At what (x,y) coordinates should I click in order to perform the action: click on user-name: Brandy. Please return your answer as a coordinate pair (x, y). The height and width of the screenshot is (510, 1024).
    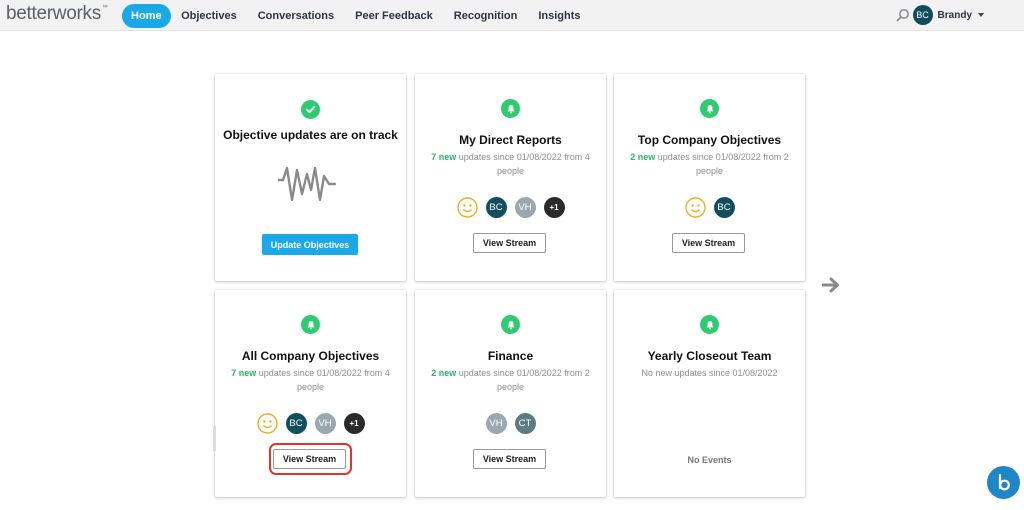
    Looking at the image, I should click on (954, 15).